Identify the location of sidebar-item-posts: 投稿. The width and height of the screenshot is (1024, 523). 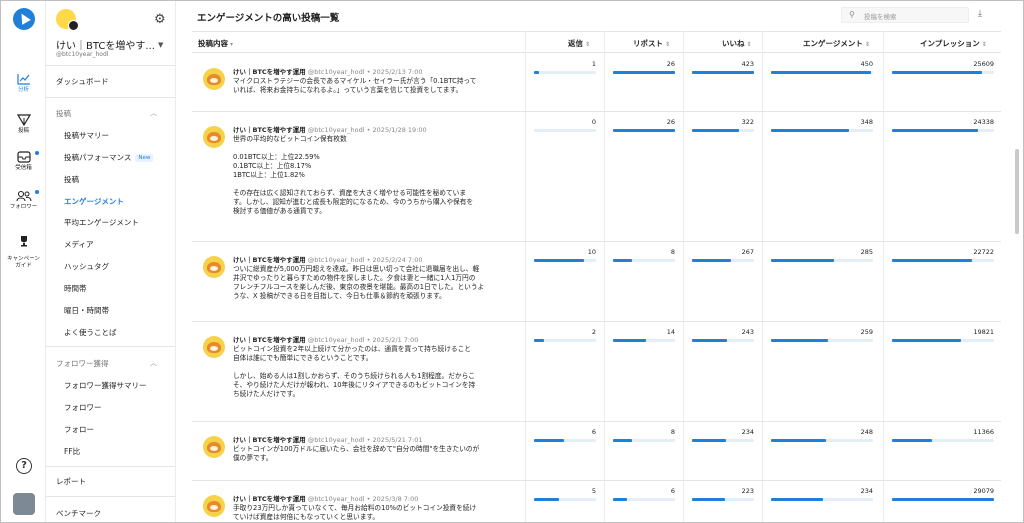
(71, 179).